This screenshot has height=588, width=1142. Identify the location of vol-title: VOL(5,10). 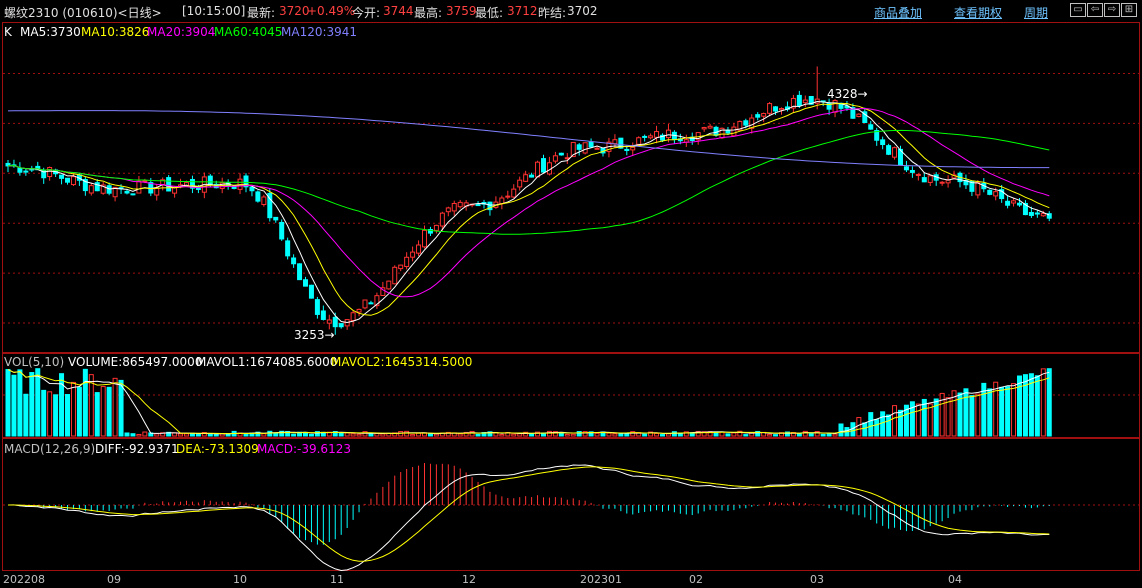
(34, 362).